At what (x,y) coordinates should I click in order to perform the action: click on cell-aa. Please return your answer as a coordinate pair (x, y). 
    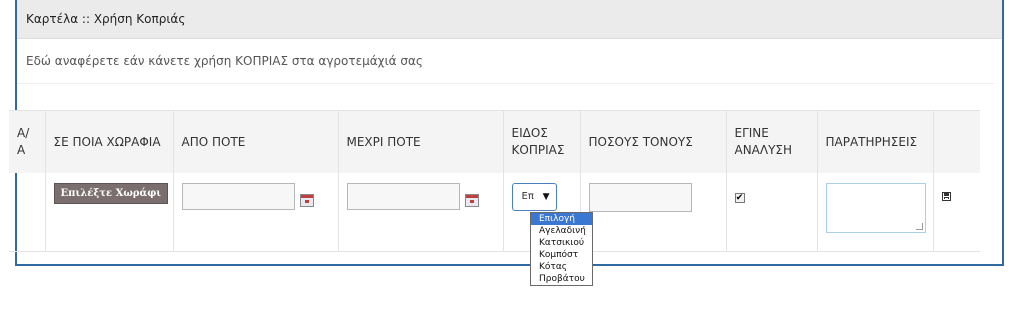
    Looking at the image, I should click on (27, 212).